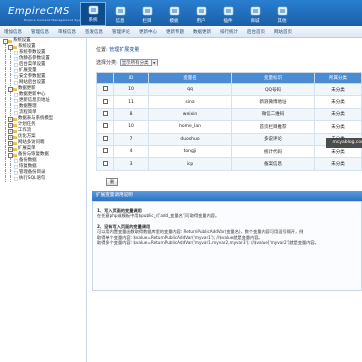  I want to click on app-logo-subtitle: Empire Content Management System, so click(55, 20).